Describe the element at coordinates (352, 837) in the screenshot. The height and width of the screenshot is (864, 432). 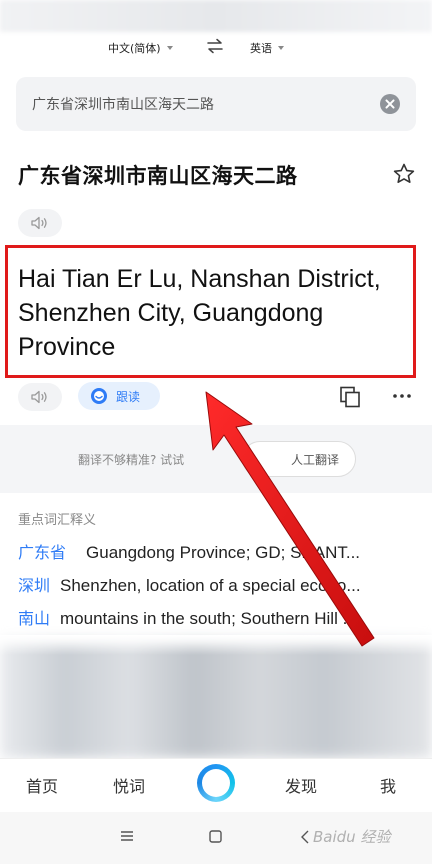
I see `watermark: Baidu 经验` at that location.